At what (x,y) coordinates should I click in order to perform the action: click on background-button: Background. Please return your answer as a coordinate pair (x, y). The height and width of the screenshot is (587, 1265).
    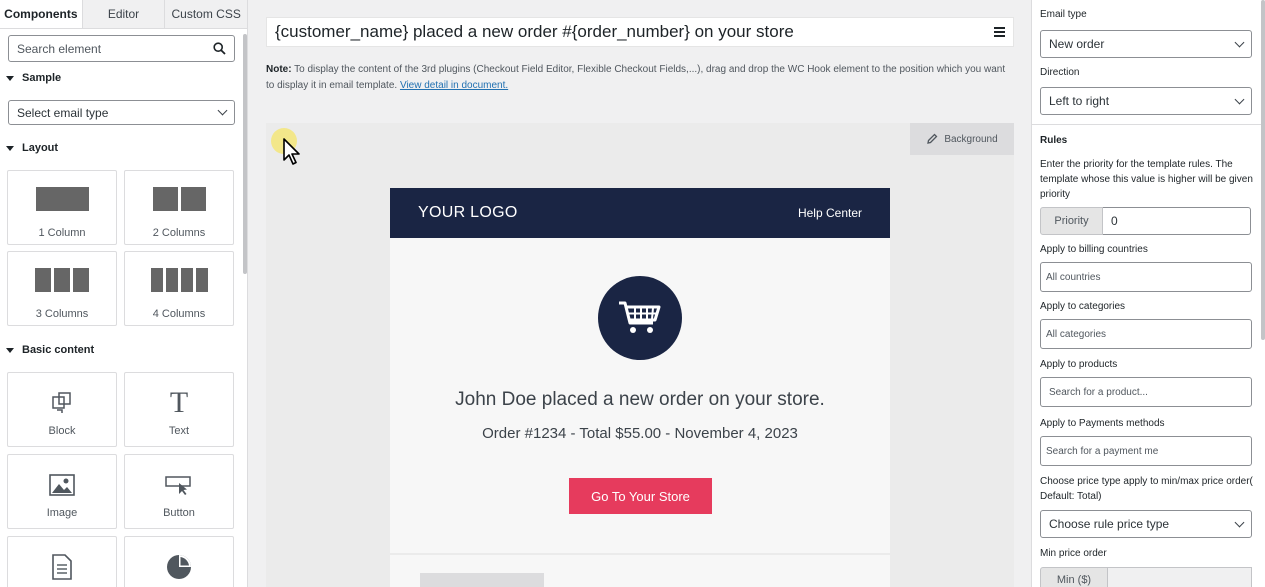
    Looking at the image, I should click on (962, 139).